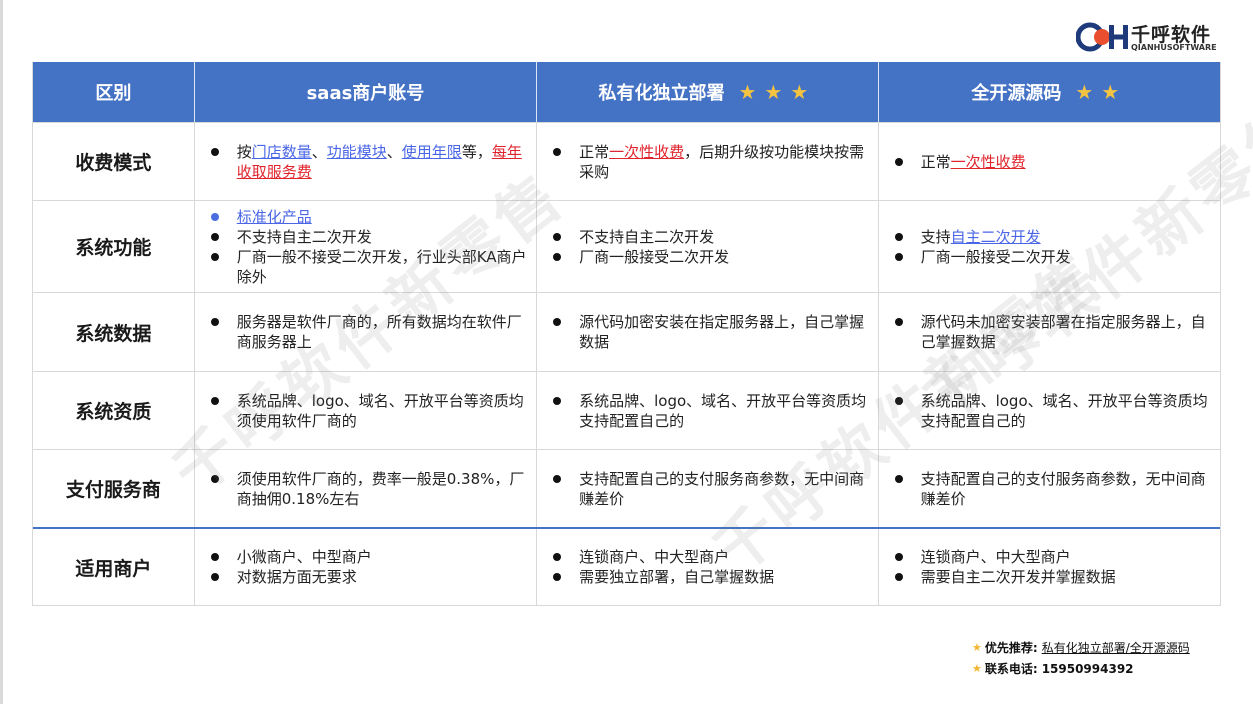 The width and height of the screenshot is (1253, 704). I want to click on item-text: 厂商一般不接受二次开发，行业头部KA商户除外, so click(381, 266).